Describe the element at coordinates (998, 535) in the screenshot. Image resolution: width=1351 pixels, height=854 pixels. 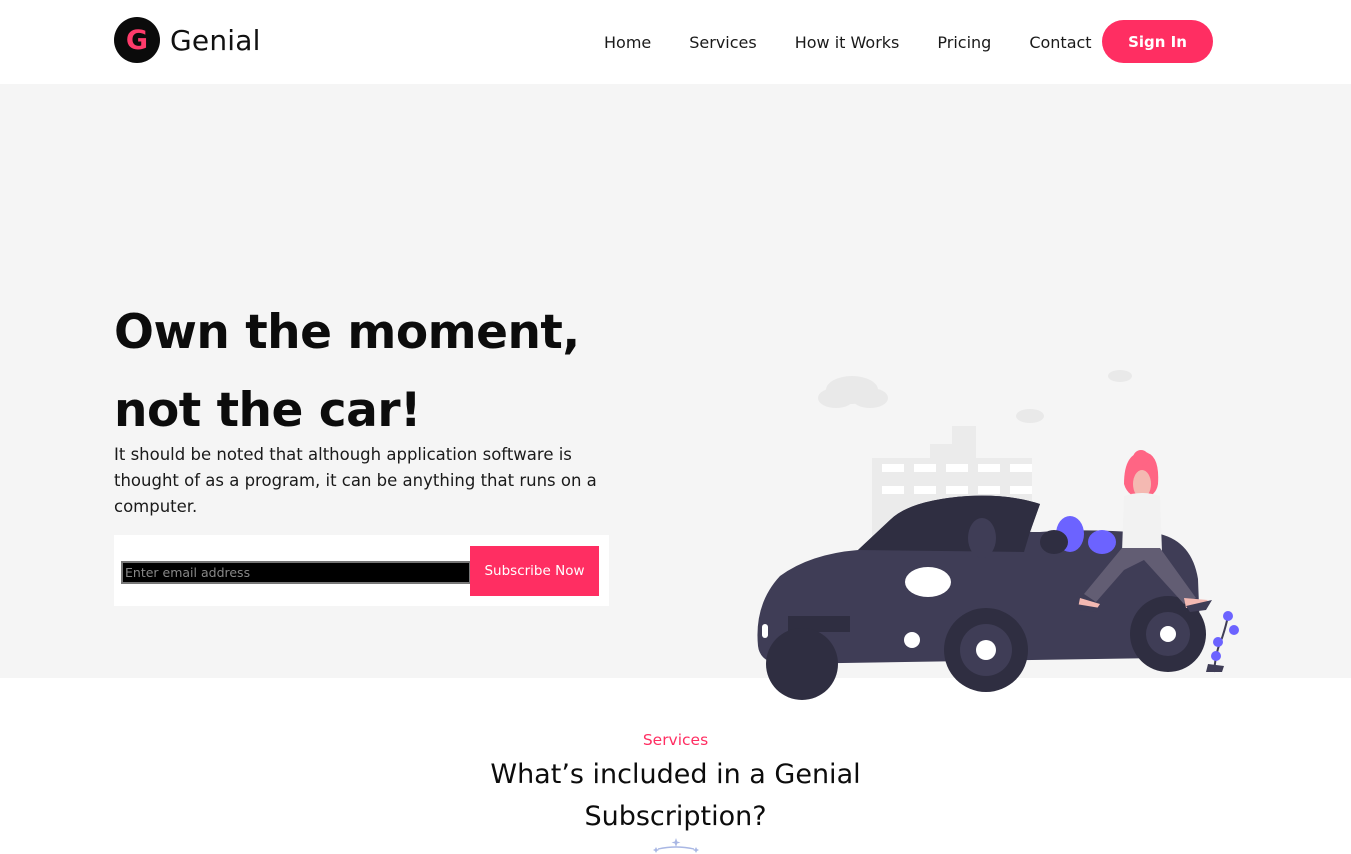
I see `car-with-woman-illustration-icon` at that location.